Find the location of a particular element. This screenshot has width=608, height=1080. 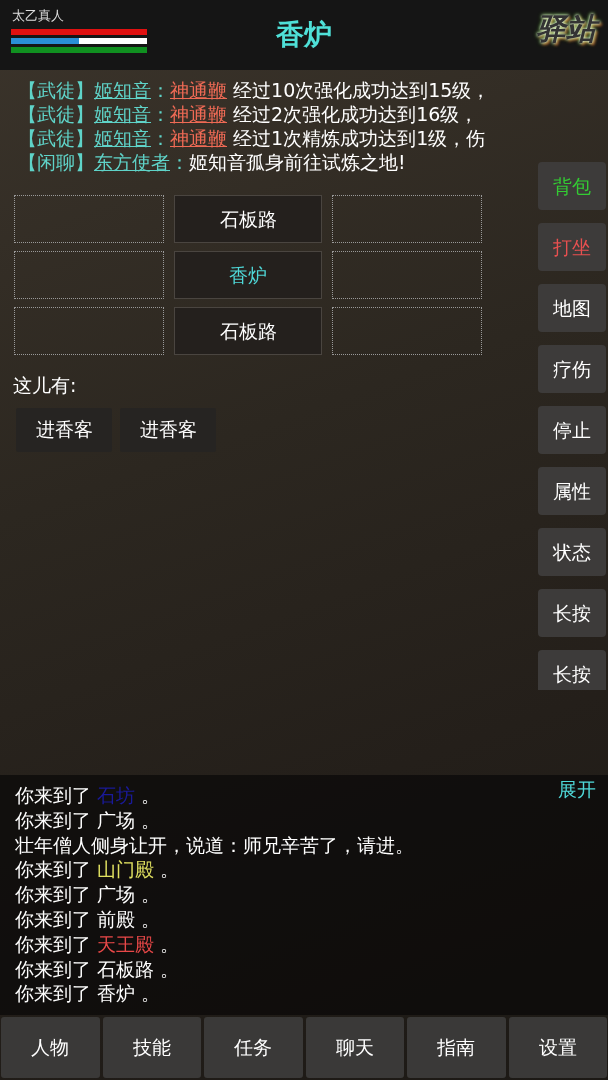

log-line: 你来到了 前殿 。 is located at coordinates (88, 919).